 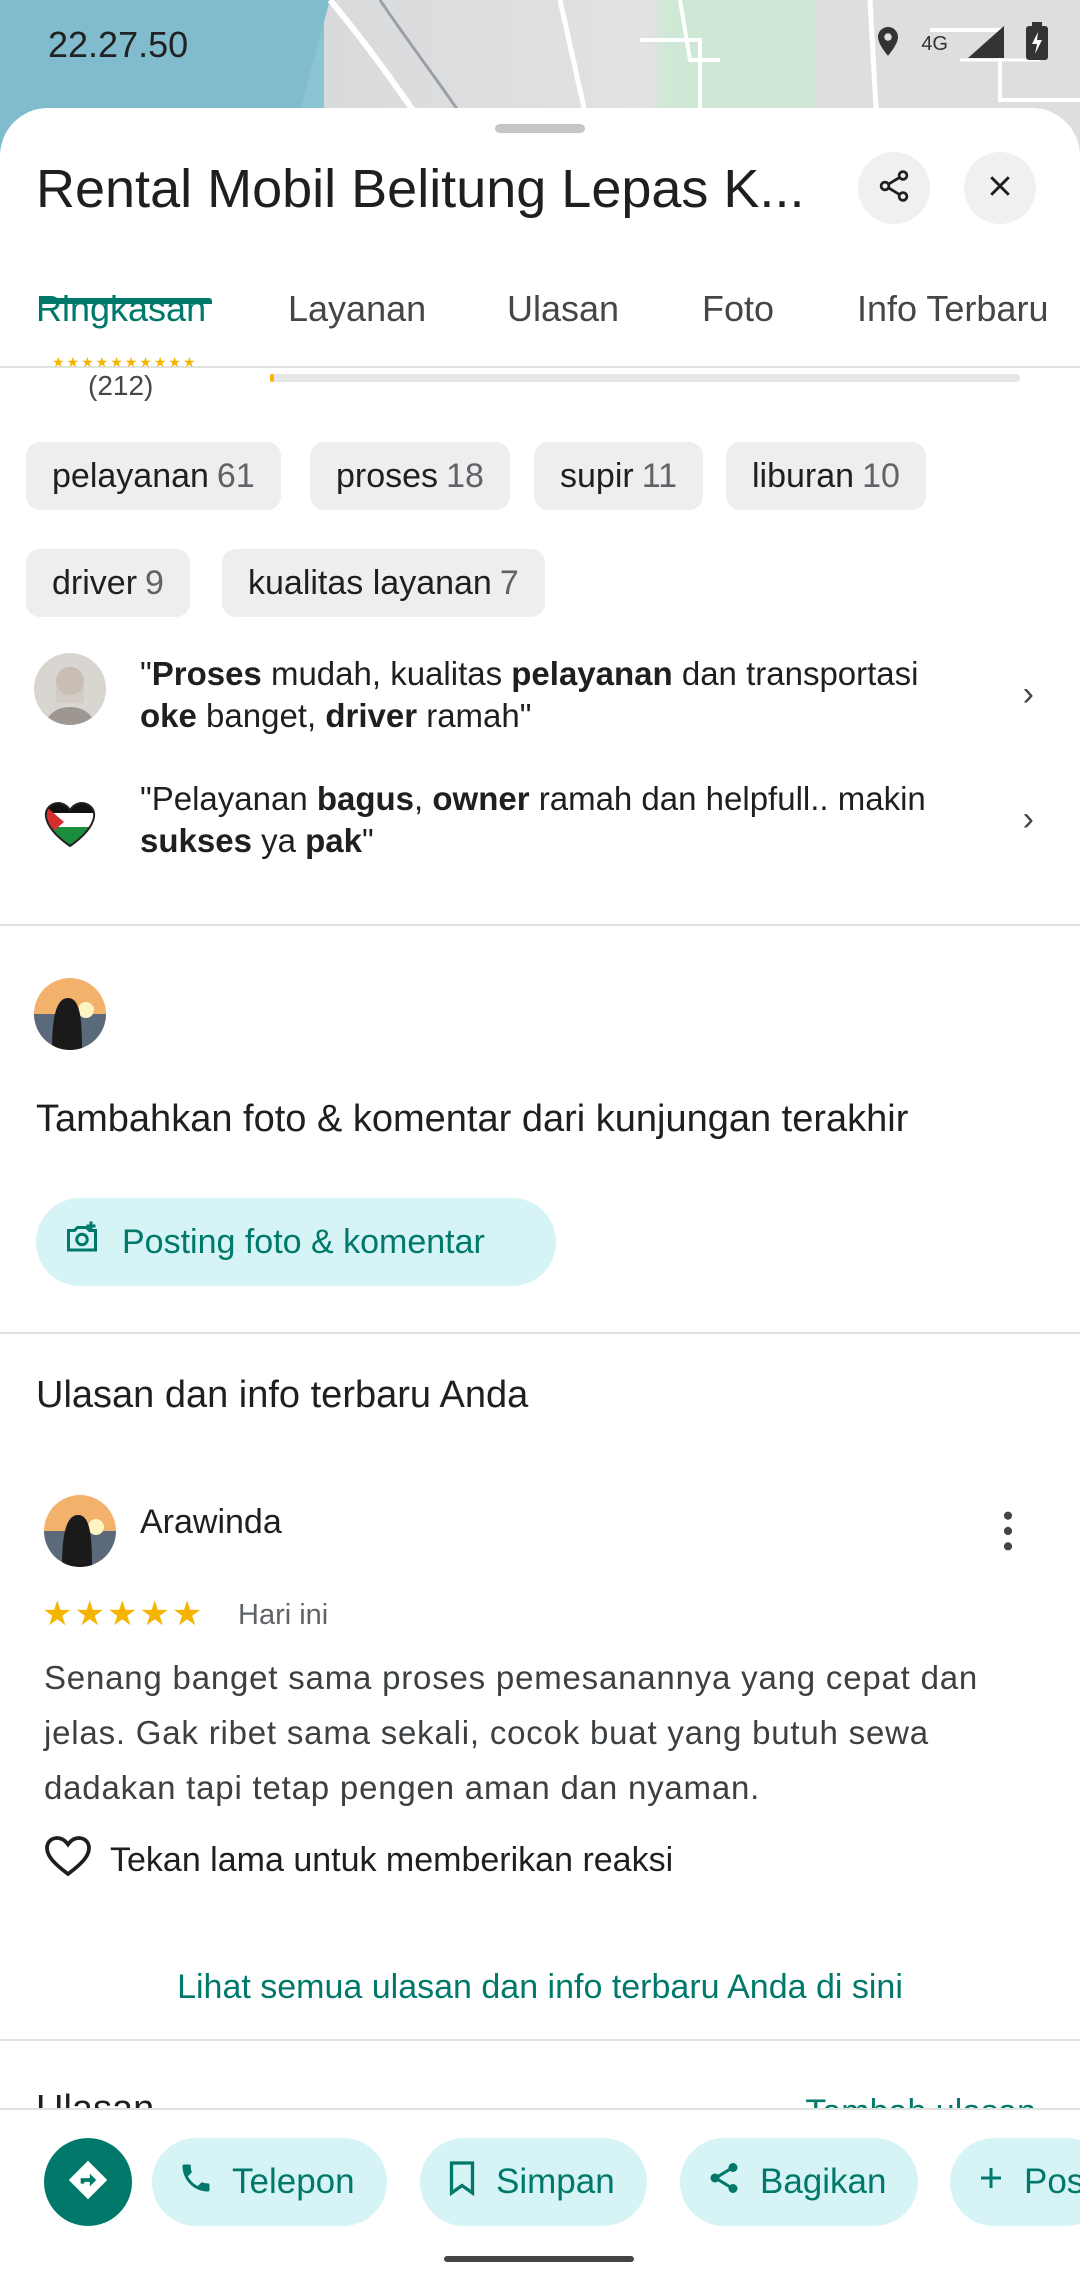 What do you see at coordinates (803, 475) in the screenshot?
I see `chip-label: liburan` at bounding box center [803, 475].